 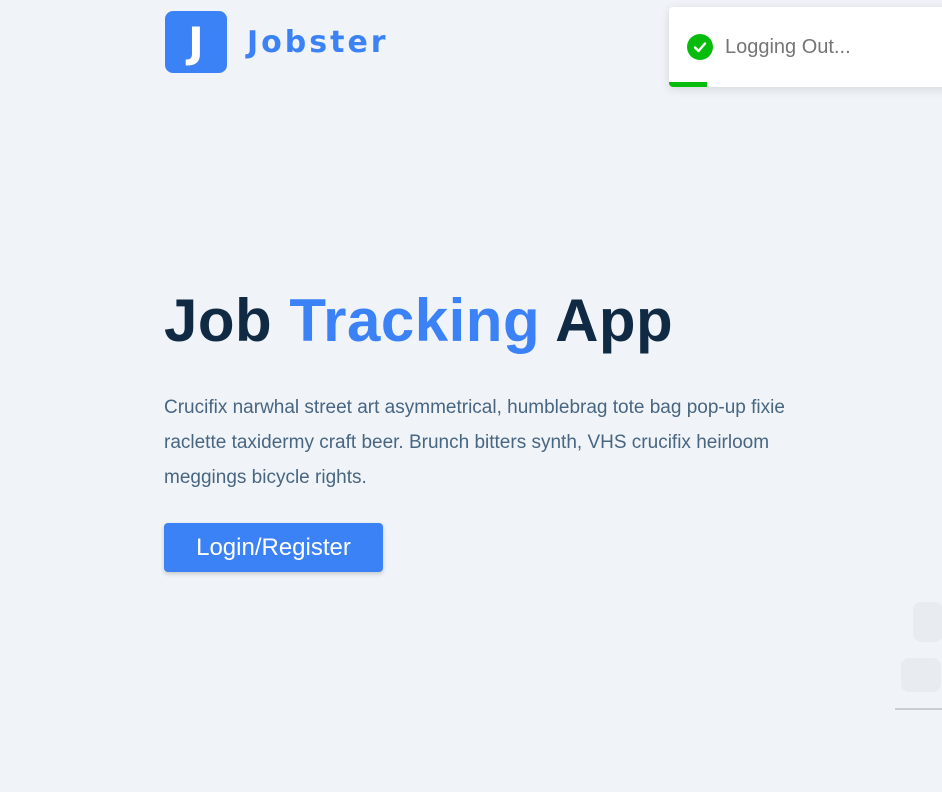 I want to click on check-circle-icon, so click(x=700, y=47).